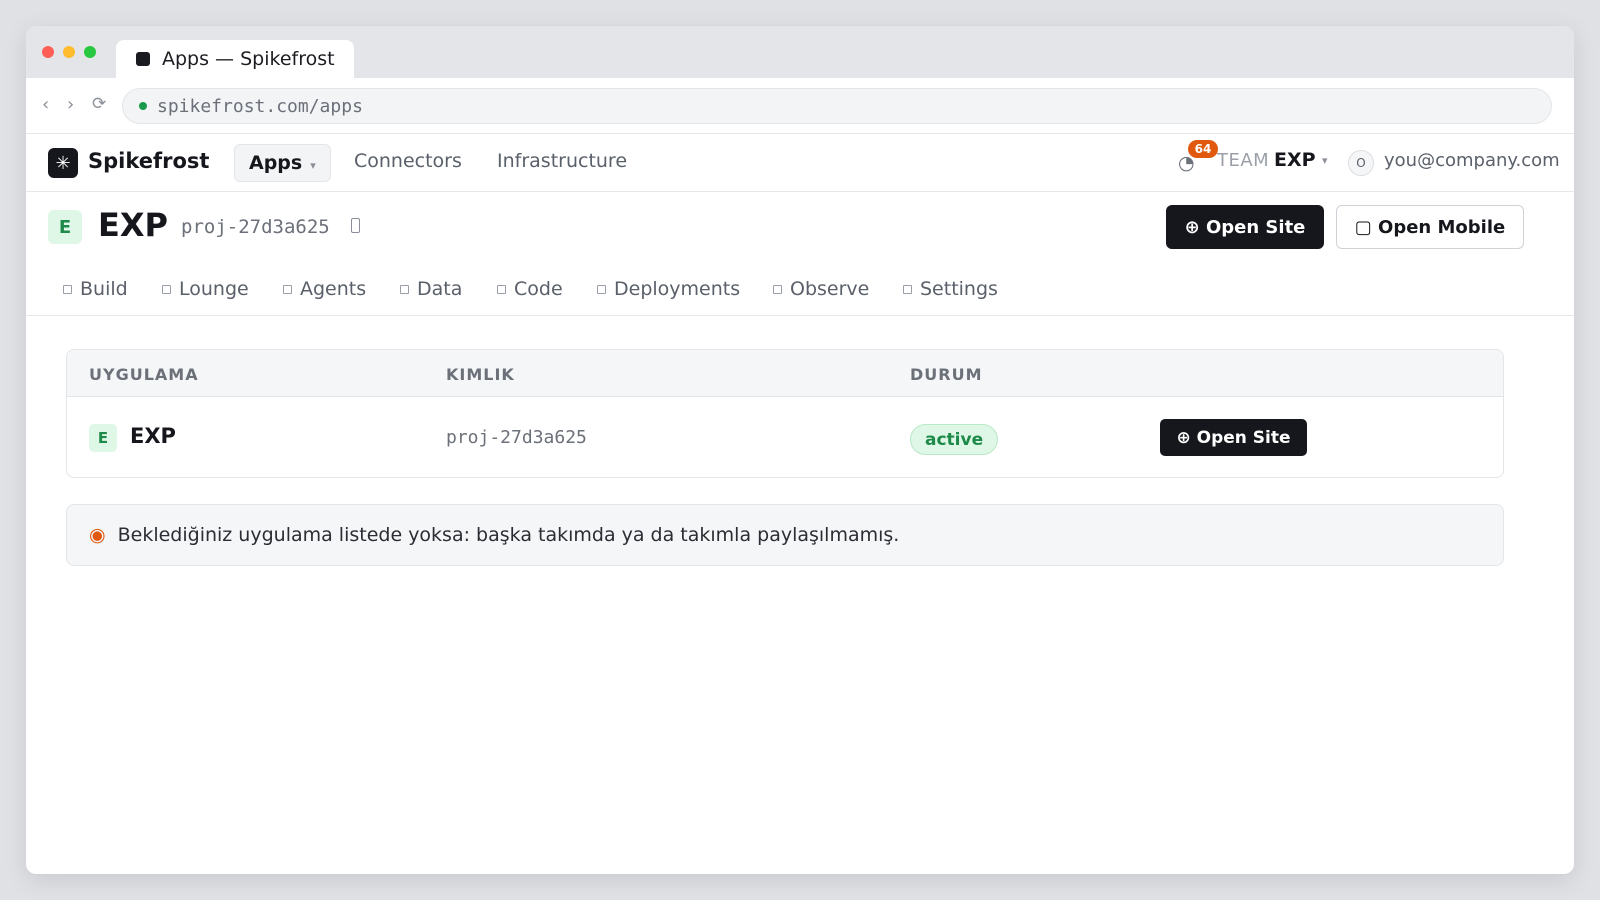 The height and width of the screenshot is (900, 1600). I want to click on maximize-window-button, so click(90, 52).